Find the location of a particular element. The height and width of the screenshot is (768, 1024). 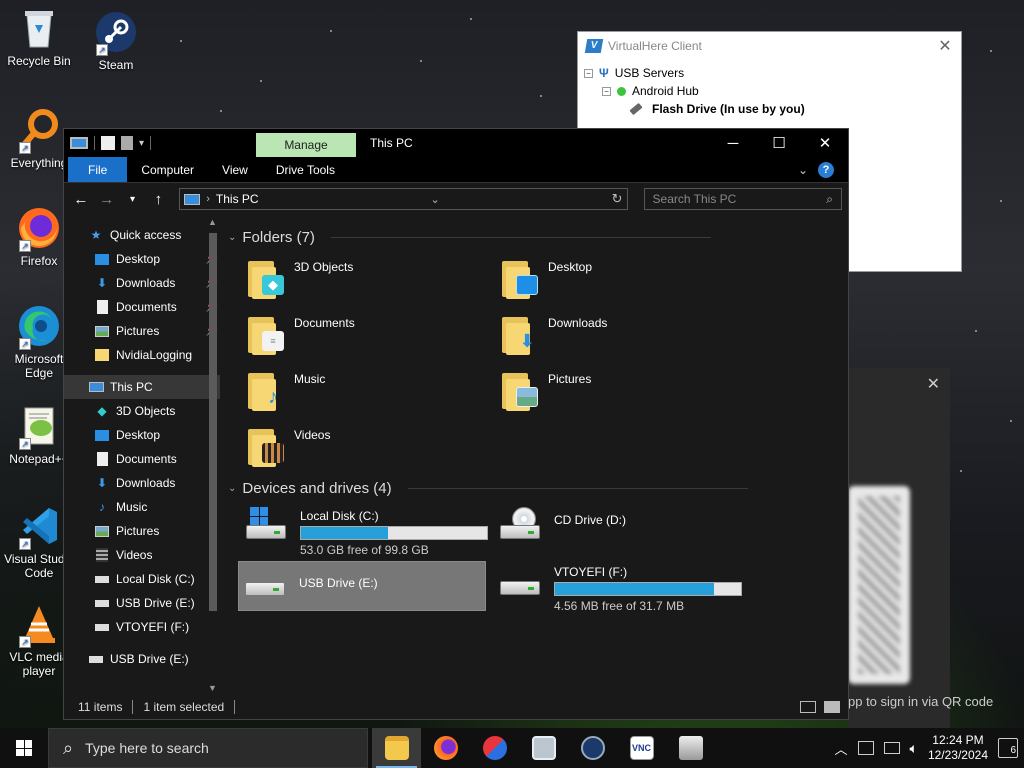

nav-scrollbar: ▲ ▼ is located at coordinates (213, 455).